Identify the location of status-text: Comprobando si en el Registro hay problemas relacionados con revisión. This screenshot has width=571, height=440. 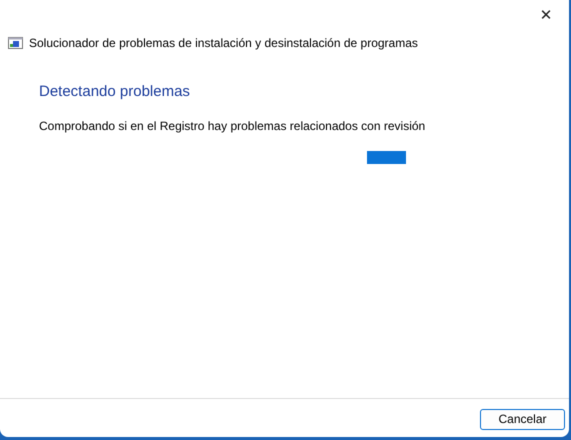
(232, 126).